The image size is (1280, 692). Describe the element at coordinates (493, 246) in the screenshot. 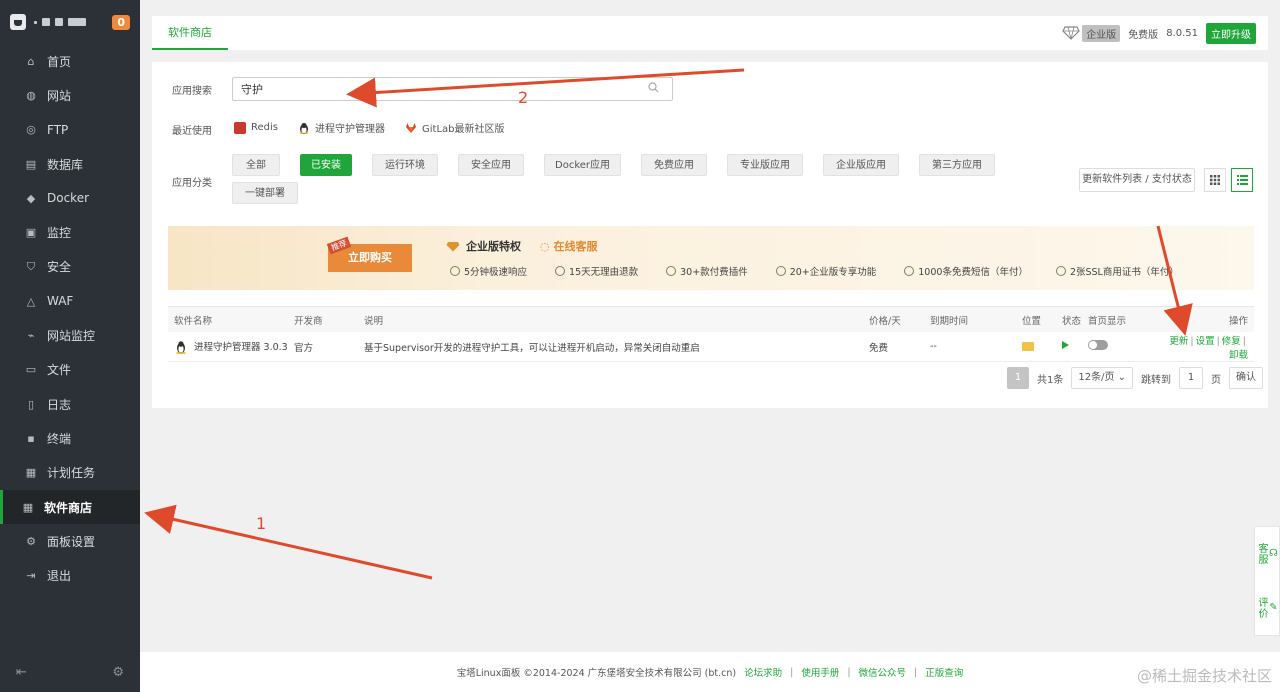

I see `banner-title-text: 企业版特权` at that location.